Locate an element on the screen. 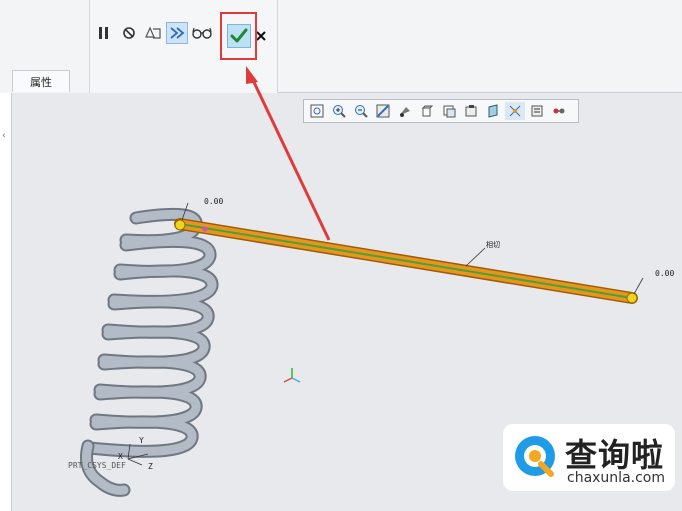 The height and width of the screenshot is (511, 682). checkmark-icon is located at coordinates (238, 35).